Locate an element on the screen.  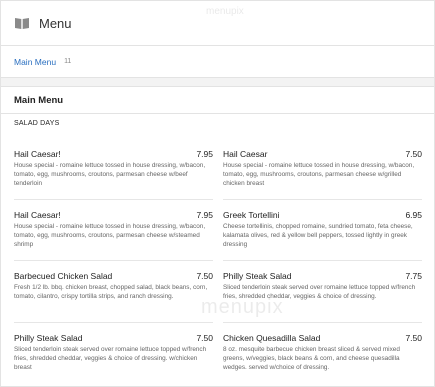
menu-header: Menu is located at coordinates (217, 23).